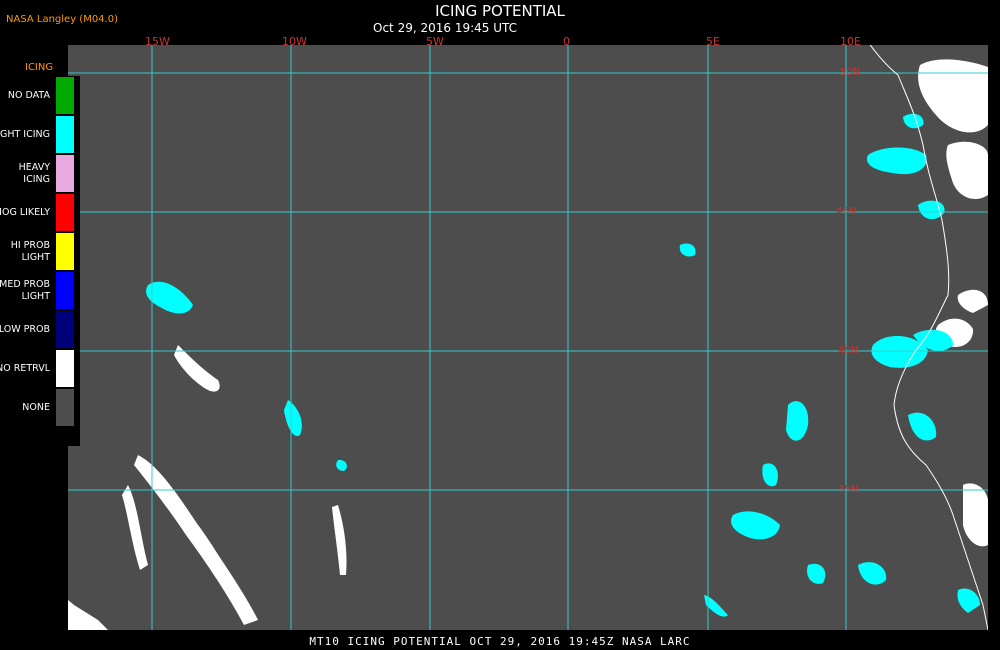 The image size is (1000, 650). What do you see at coordinates (34, 173) in the screenshot?
I see `legend-label: HEAVY ICING` at bounding box center [34, 173].